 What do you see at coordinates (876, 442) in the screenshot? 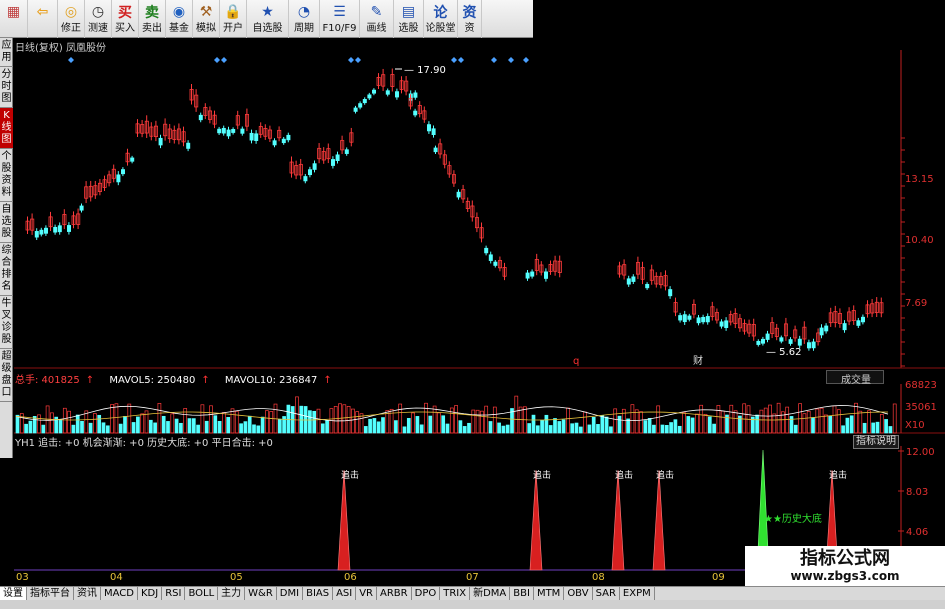
I see `indicator-explain-button: 指标说明` at bounding box center [876, 442].